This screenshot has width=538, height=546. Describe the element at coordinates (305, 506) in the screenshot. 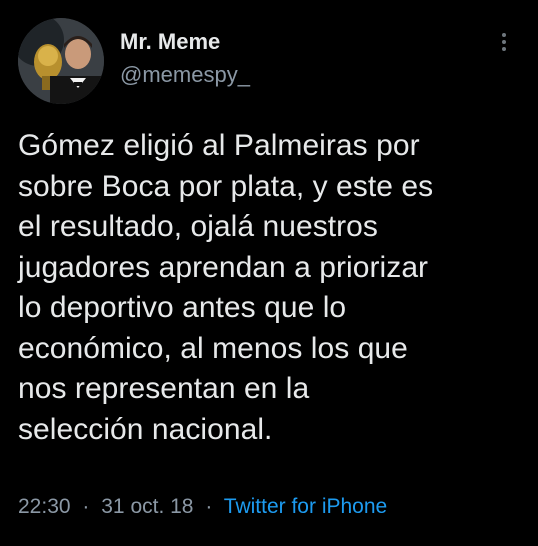

I see `tweet-source-link: Twitter for iPhone` at that location.